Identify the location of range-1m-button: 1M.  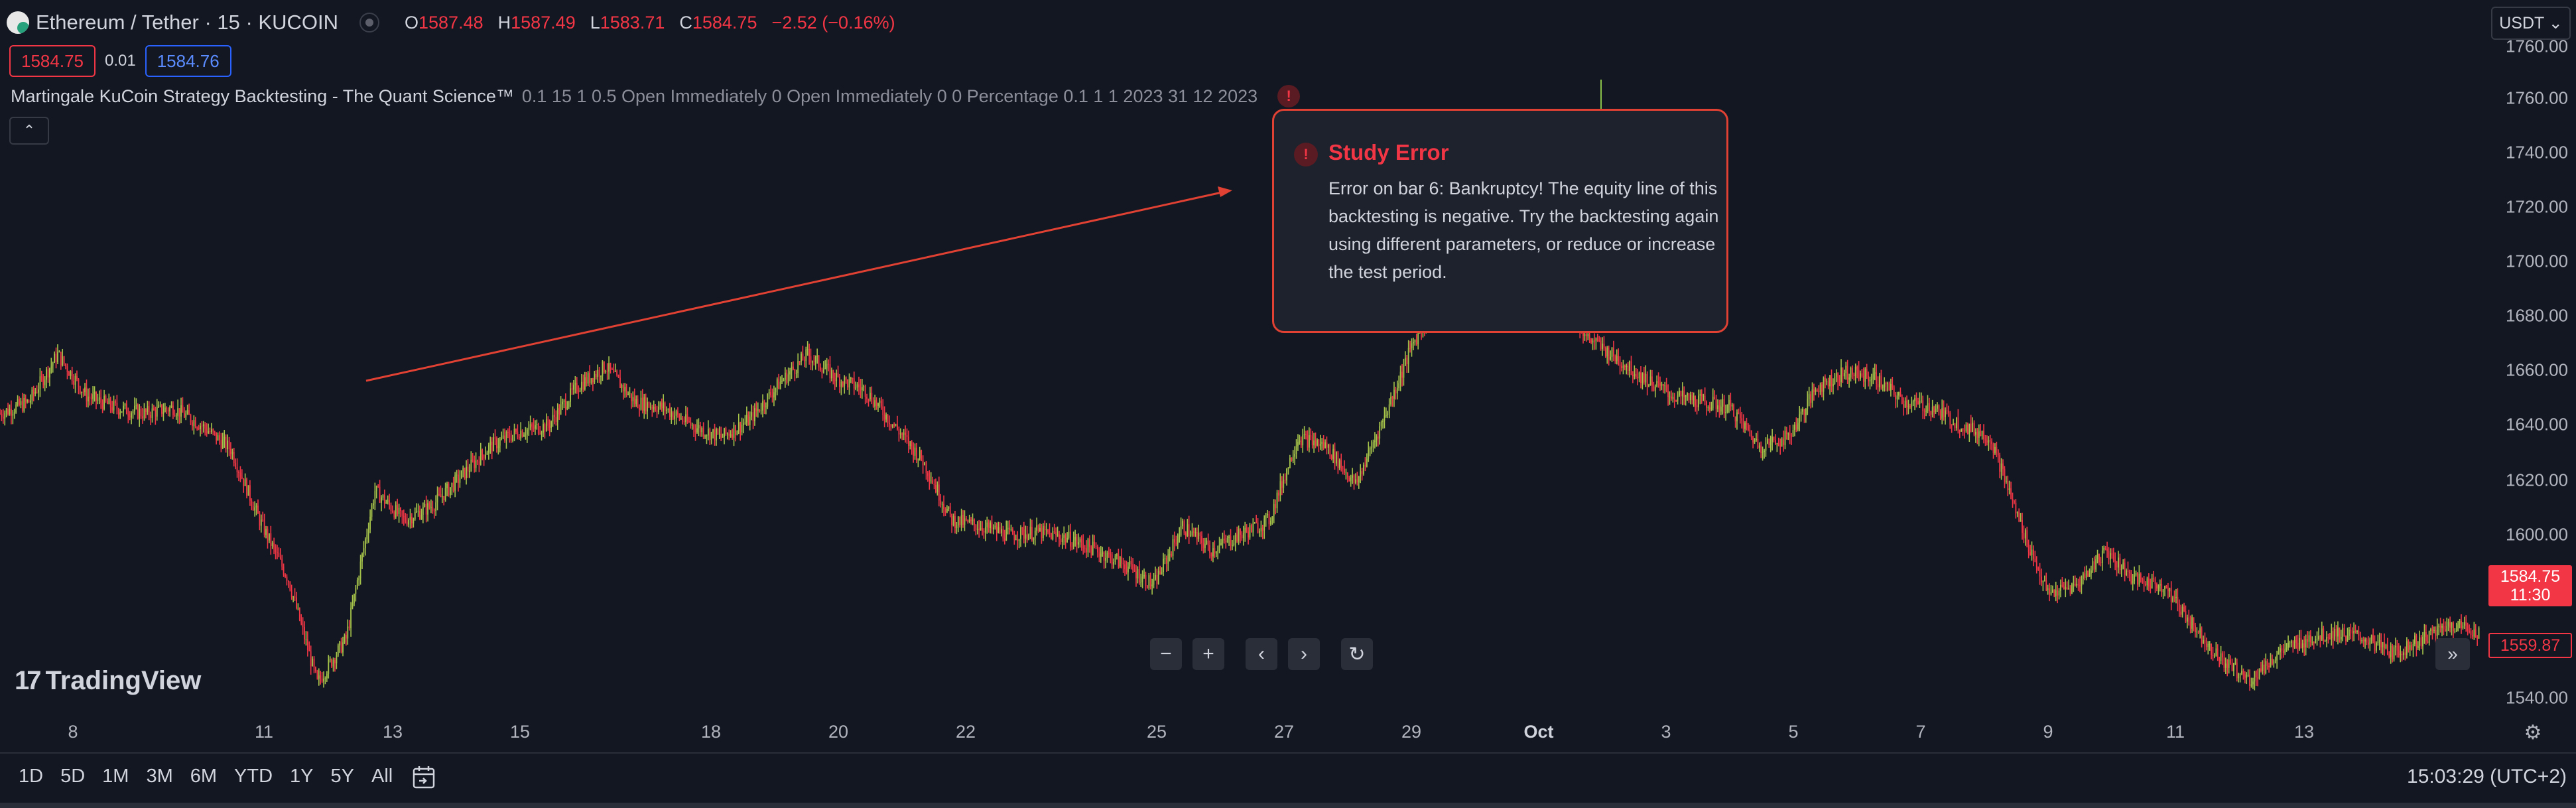
(116, 776).